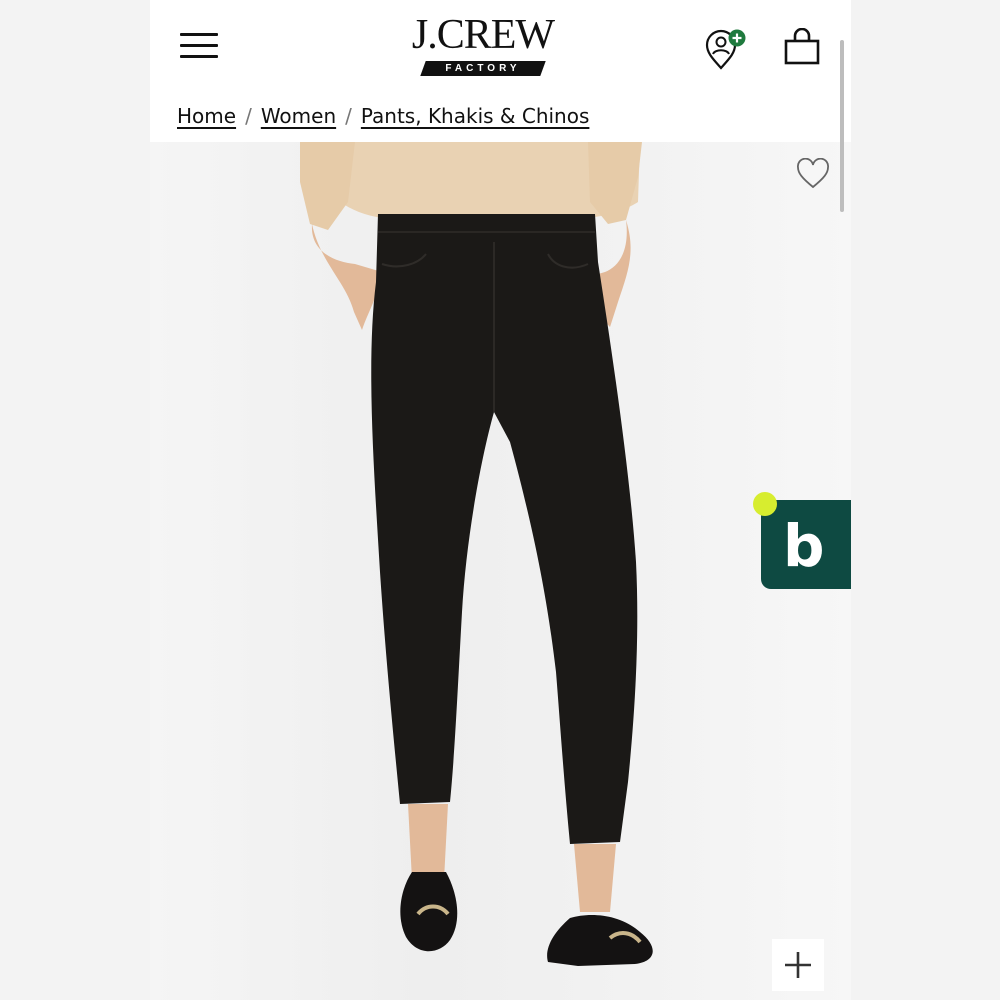  Describe the element at coordinates (429, 912) in the screenshot. I see `left-shoe` at that location.